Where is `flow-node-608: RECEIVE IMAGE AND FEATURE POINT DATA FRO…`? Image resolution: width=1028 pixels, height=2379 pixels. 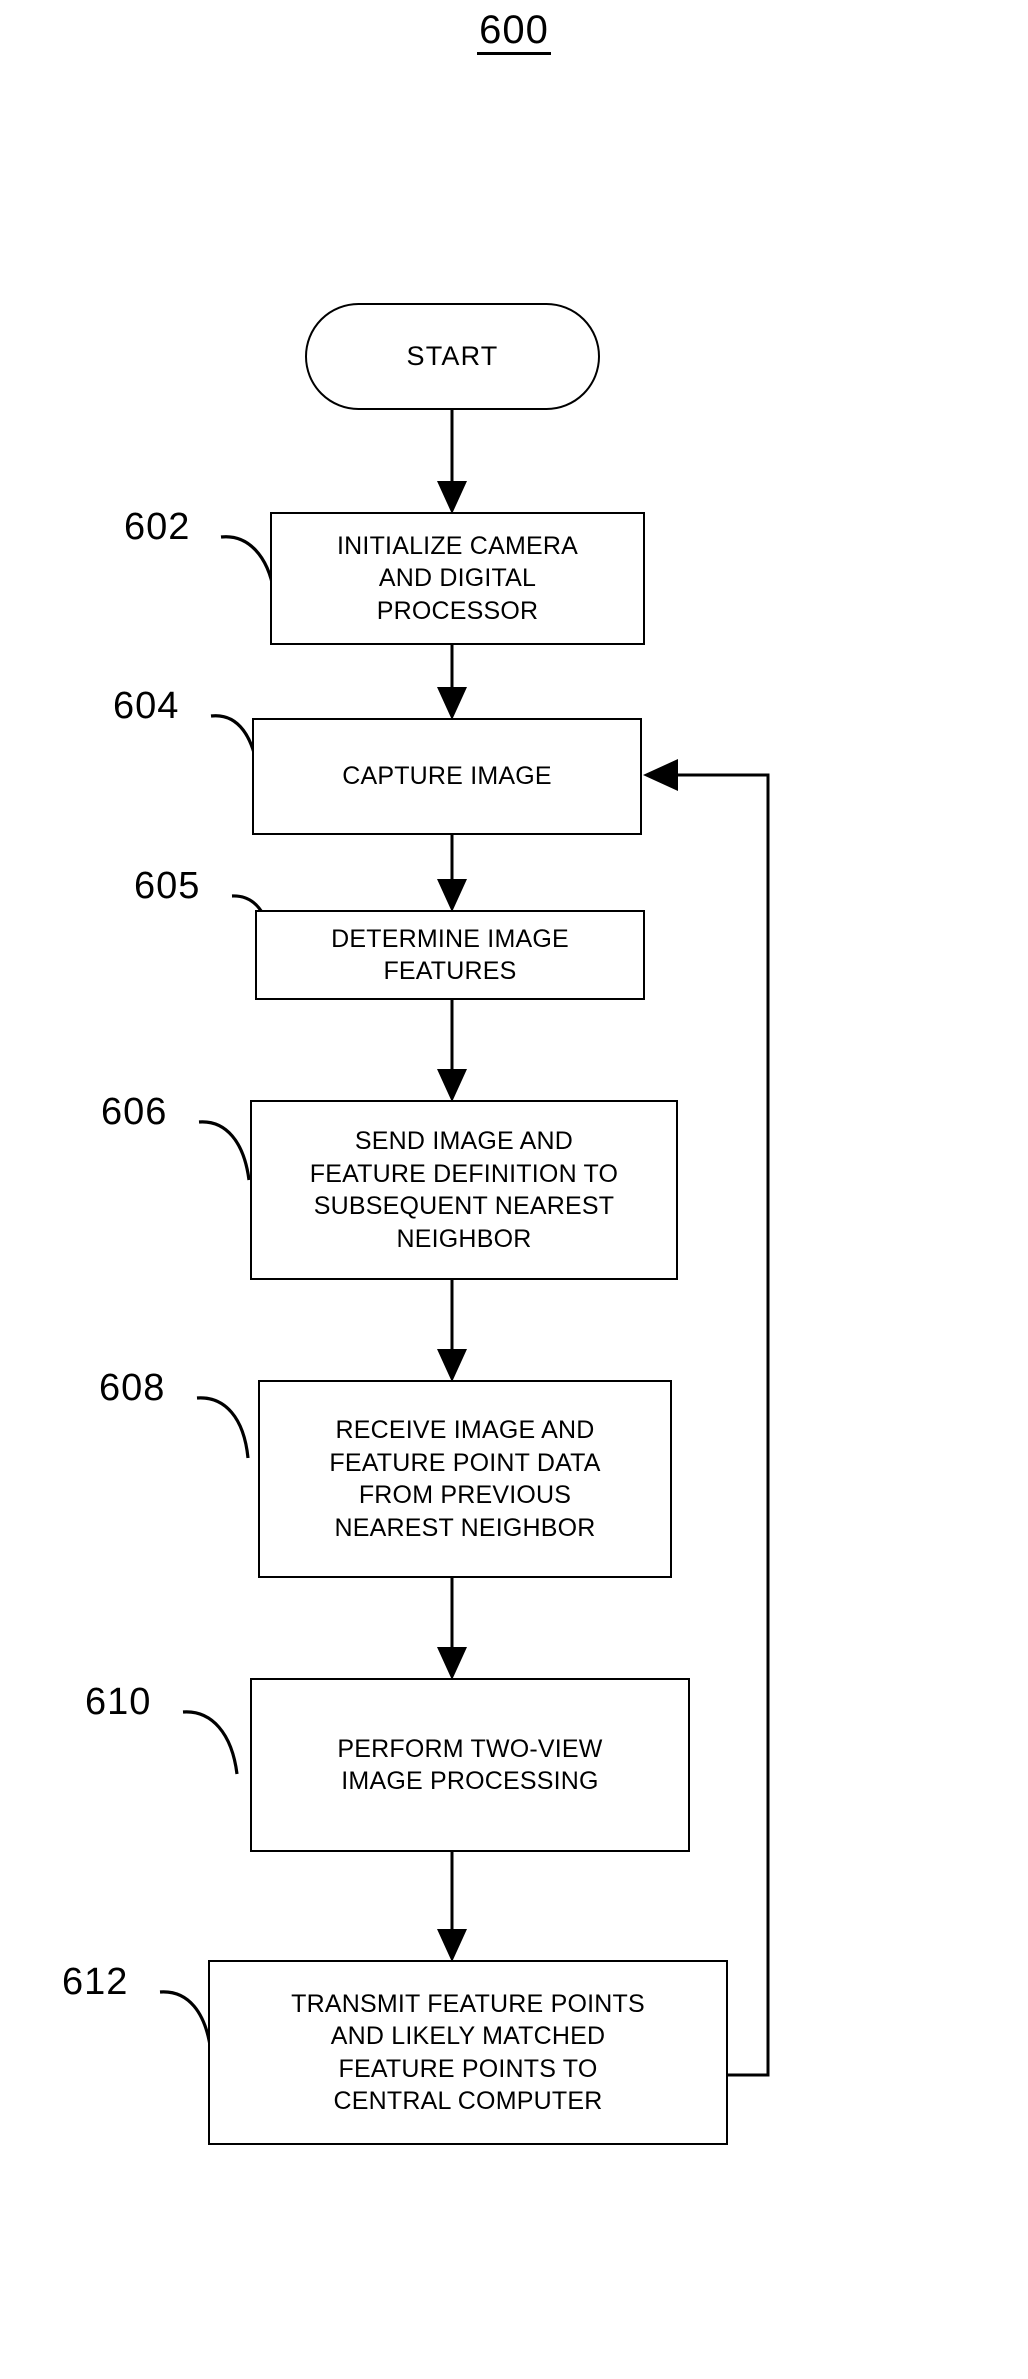
flow-node-608: RECEIVE IMAGE AND FEATURE POINT DATA FRO… is located at coordinates (465, 1479).